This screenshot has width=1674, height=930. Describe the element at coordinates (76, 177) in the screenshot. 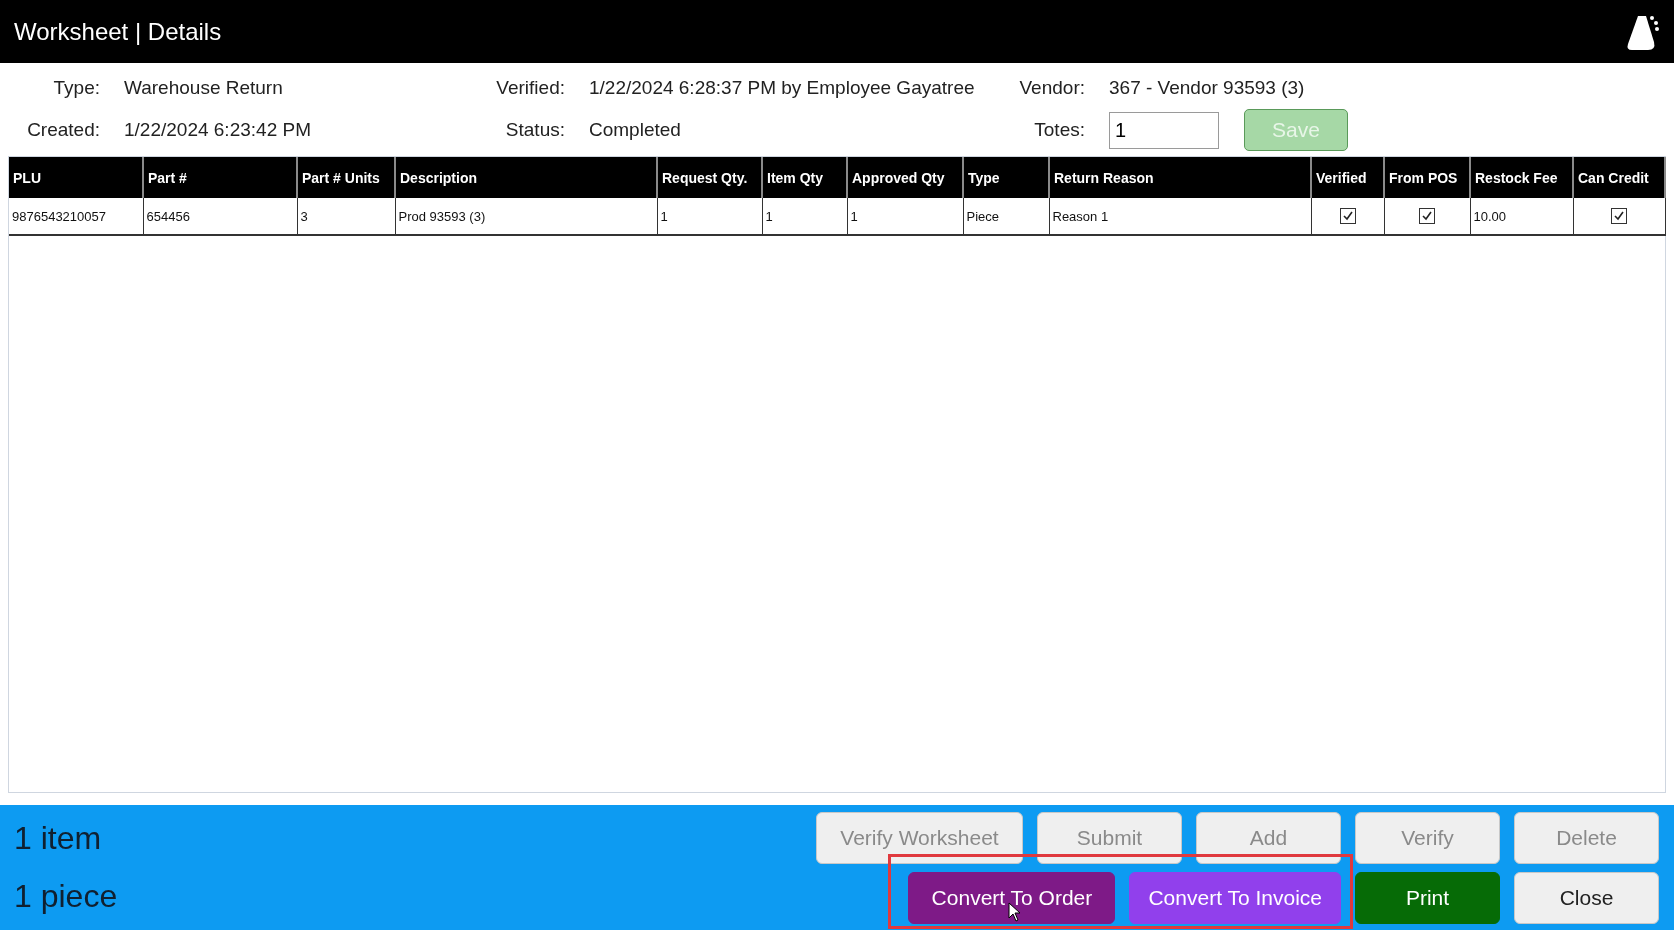

I see `column-header: PLU` at that location.